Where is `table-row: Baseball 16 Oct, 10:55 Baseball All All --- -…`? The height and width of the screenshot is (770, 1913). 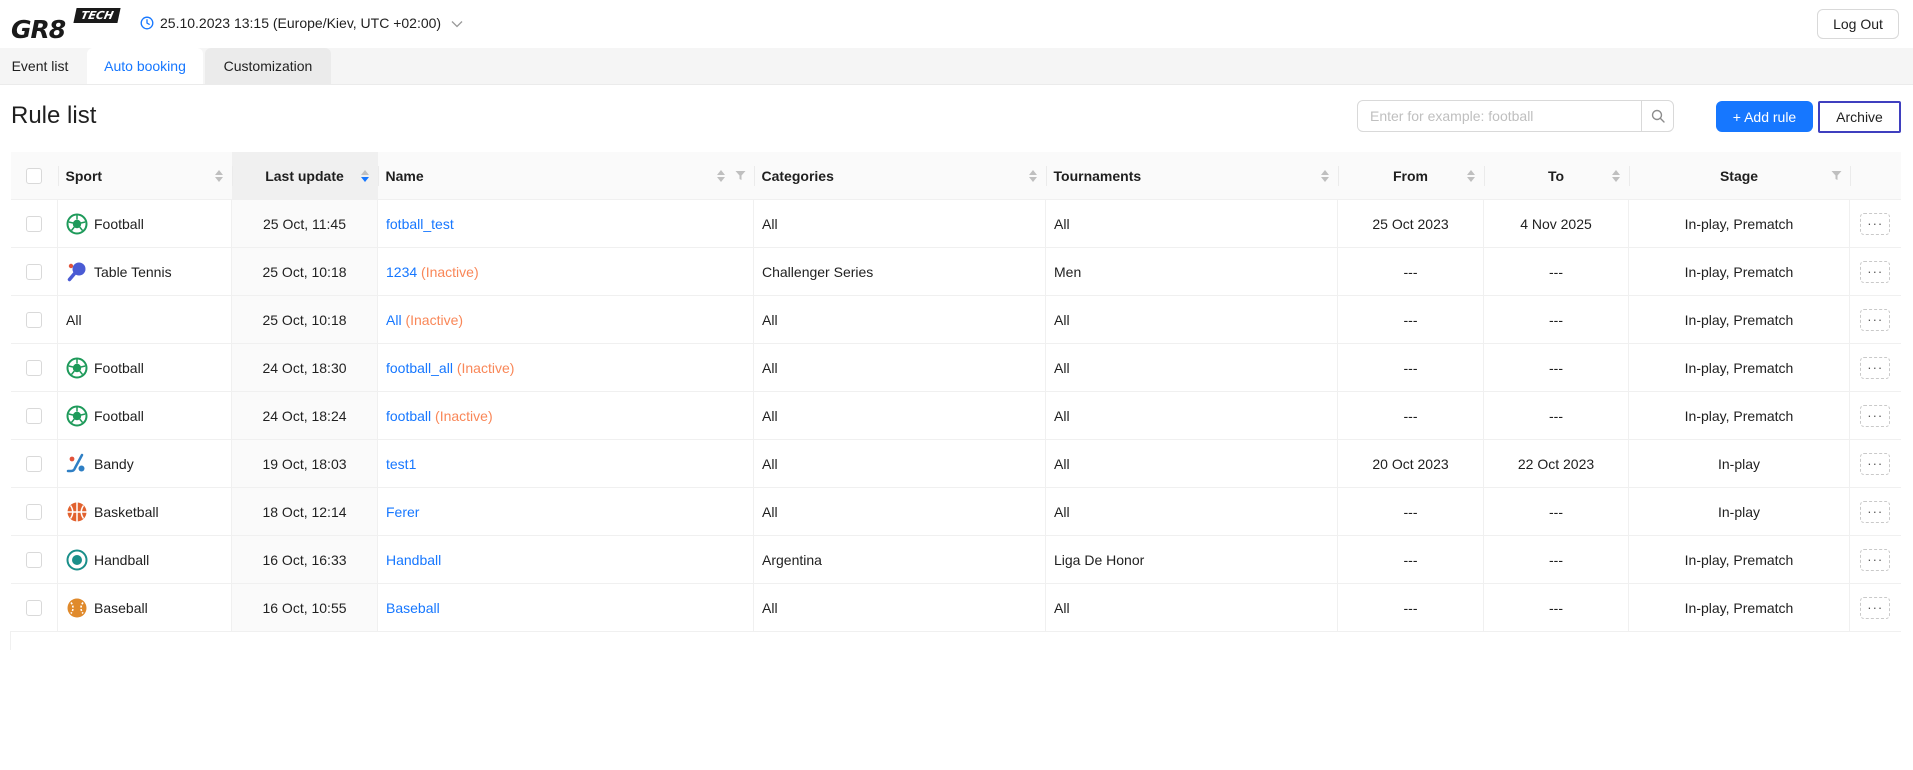
table-row: Baseball 16 Oct, 10:55 Baseball All All --- -… is located at coordinates (955, 607).